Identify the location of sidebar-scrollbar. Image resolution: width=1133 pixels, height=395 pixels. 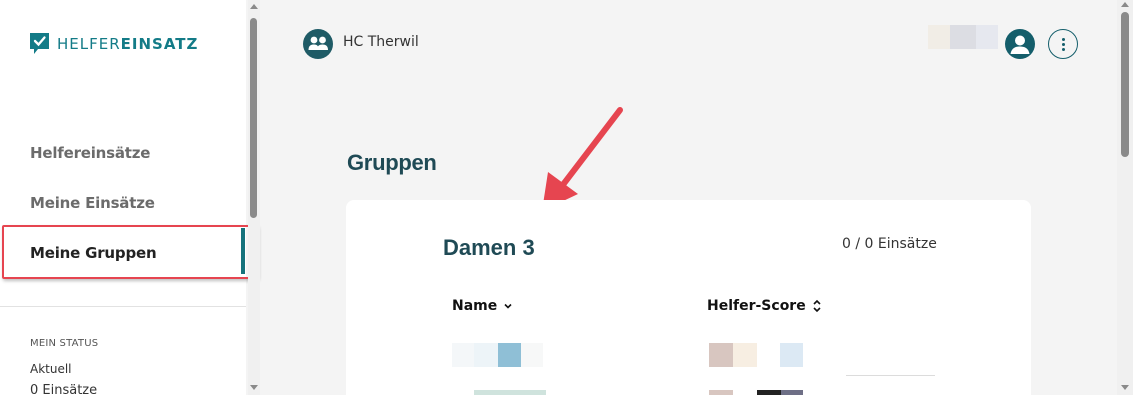
(254, 197).